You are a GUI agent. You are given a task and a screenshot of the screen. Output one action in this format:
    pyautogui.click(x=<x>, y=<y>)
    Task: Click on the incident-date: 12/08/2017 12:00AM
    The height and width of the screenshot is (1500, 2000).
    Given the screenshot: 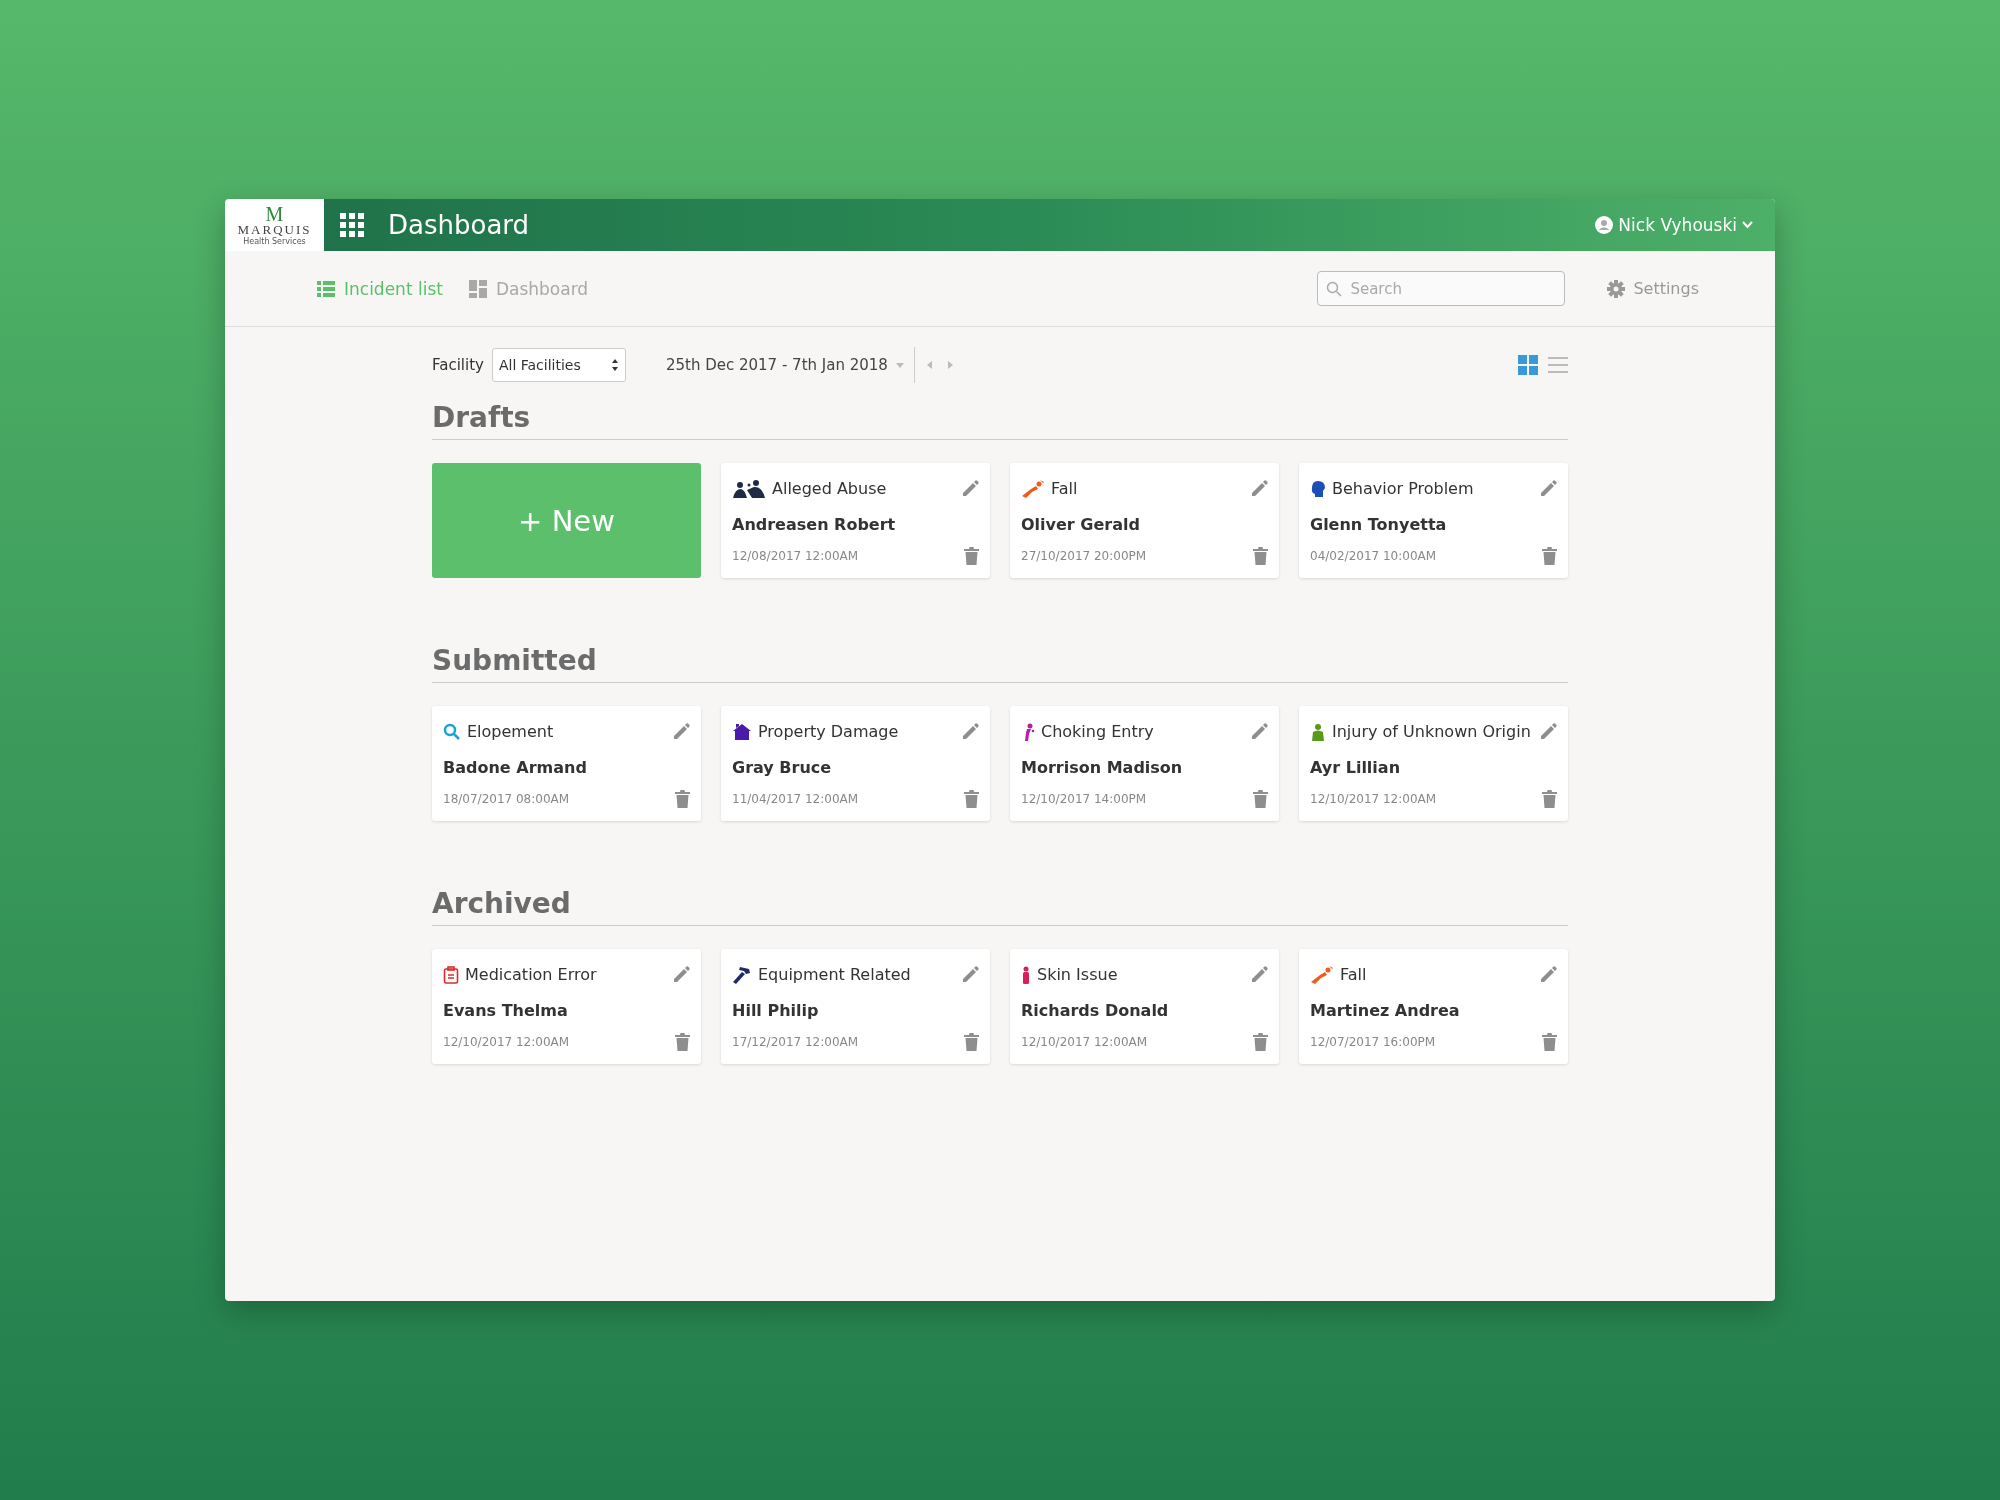 What is the action you would take?
    pyautogui.click(x=796, y=556)
    